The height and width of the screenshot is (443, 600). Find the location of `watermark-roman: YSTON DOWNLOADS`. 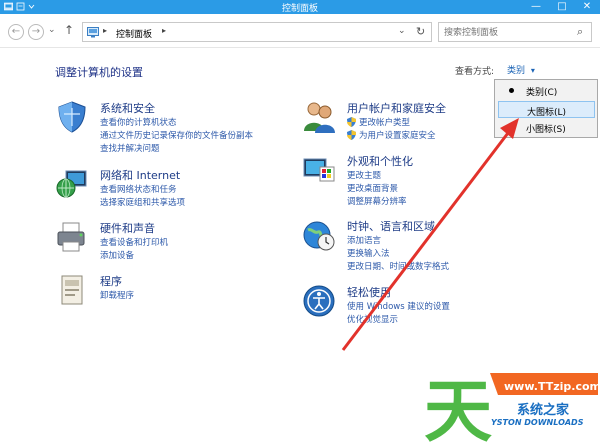

watermark-roman: YSTON DOWNLOADS is located at coordinates (537, 422).